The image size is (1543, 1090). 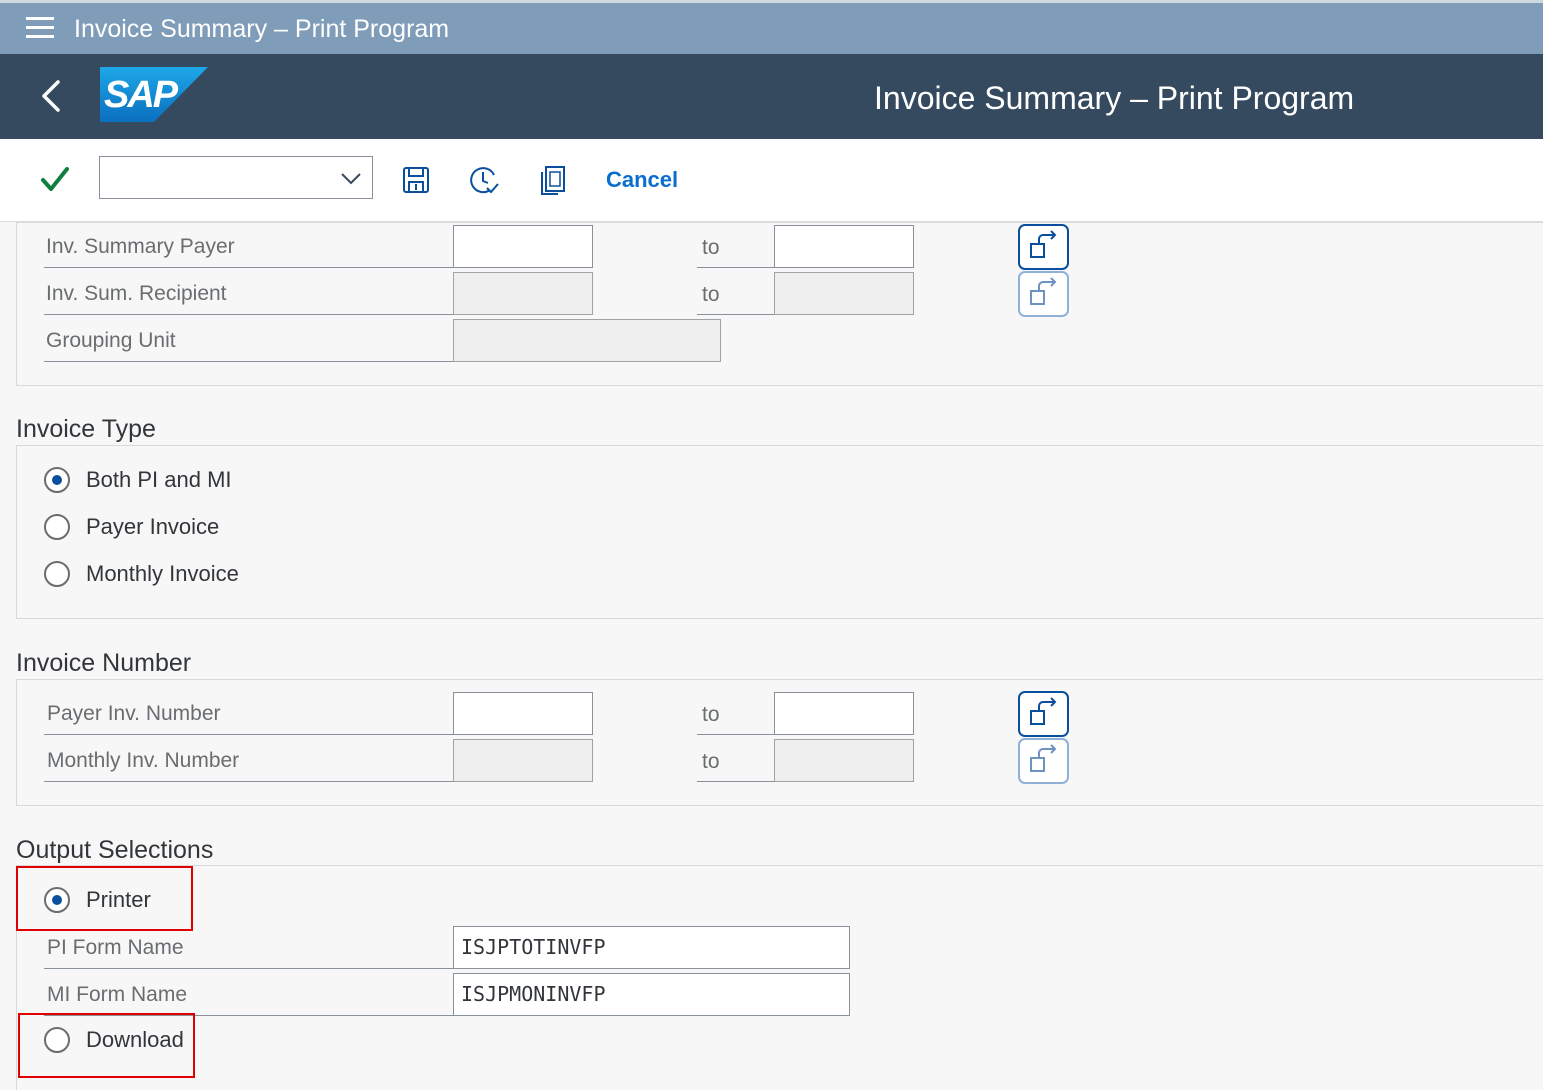 What do you see at coordinates (262, 29) in the screenshot?
I see `window-title: Invoice Summary – Print Program` at bounding box center [262, 29].